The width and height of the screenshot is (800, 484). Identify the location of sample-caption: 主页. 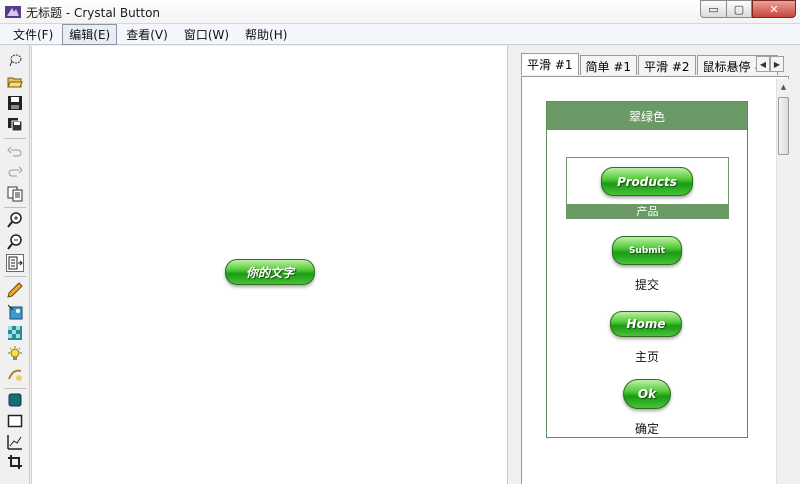
(646, 357).